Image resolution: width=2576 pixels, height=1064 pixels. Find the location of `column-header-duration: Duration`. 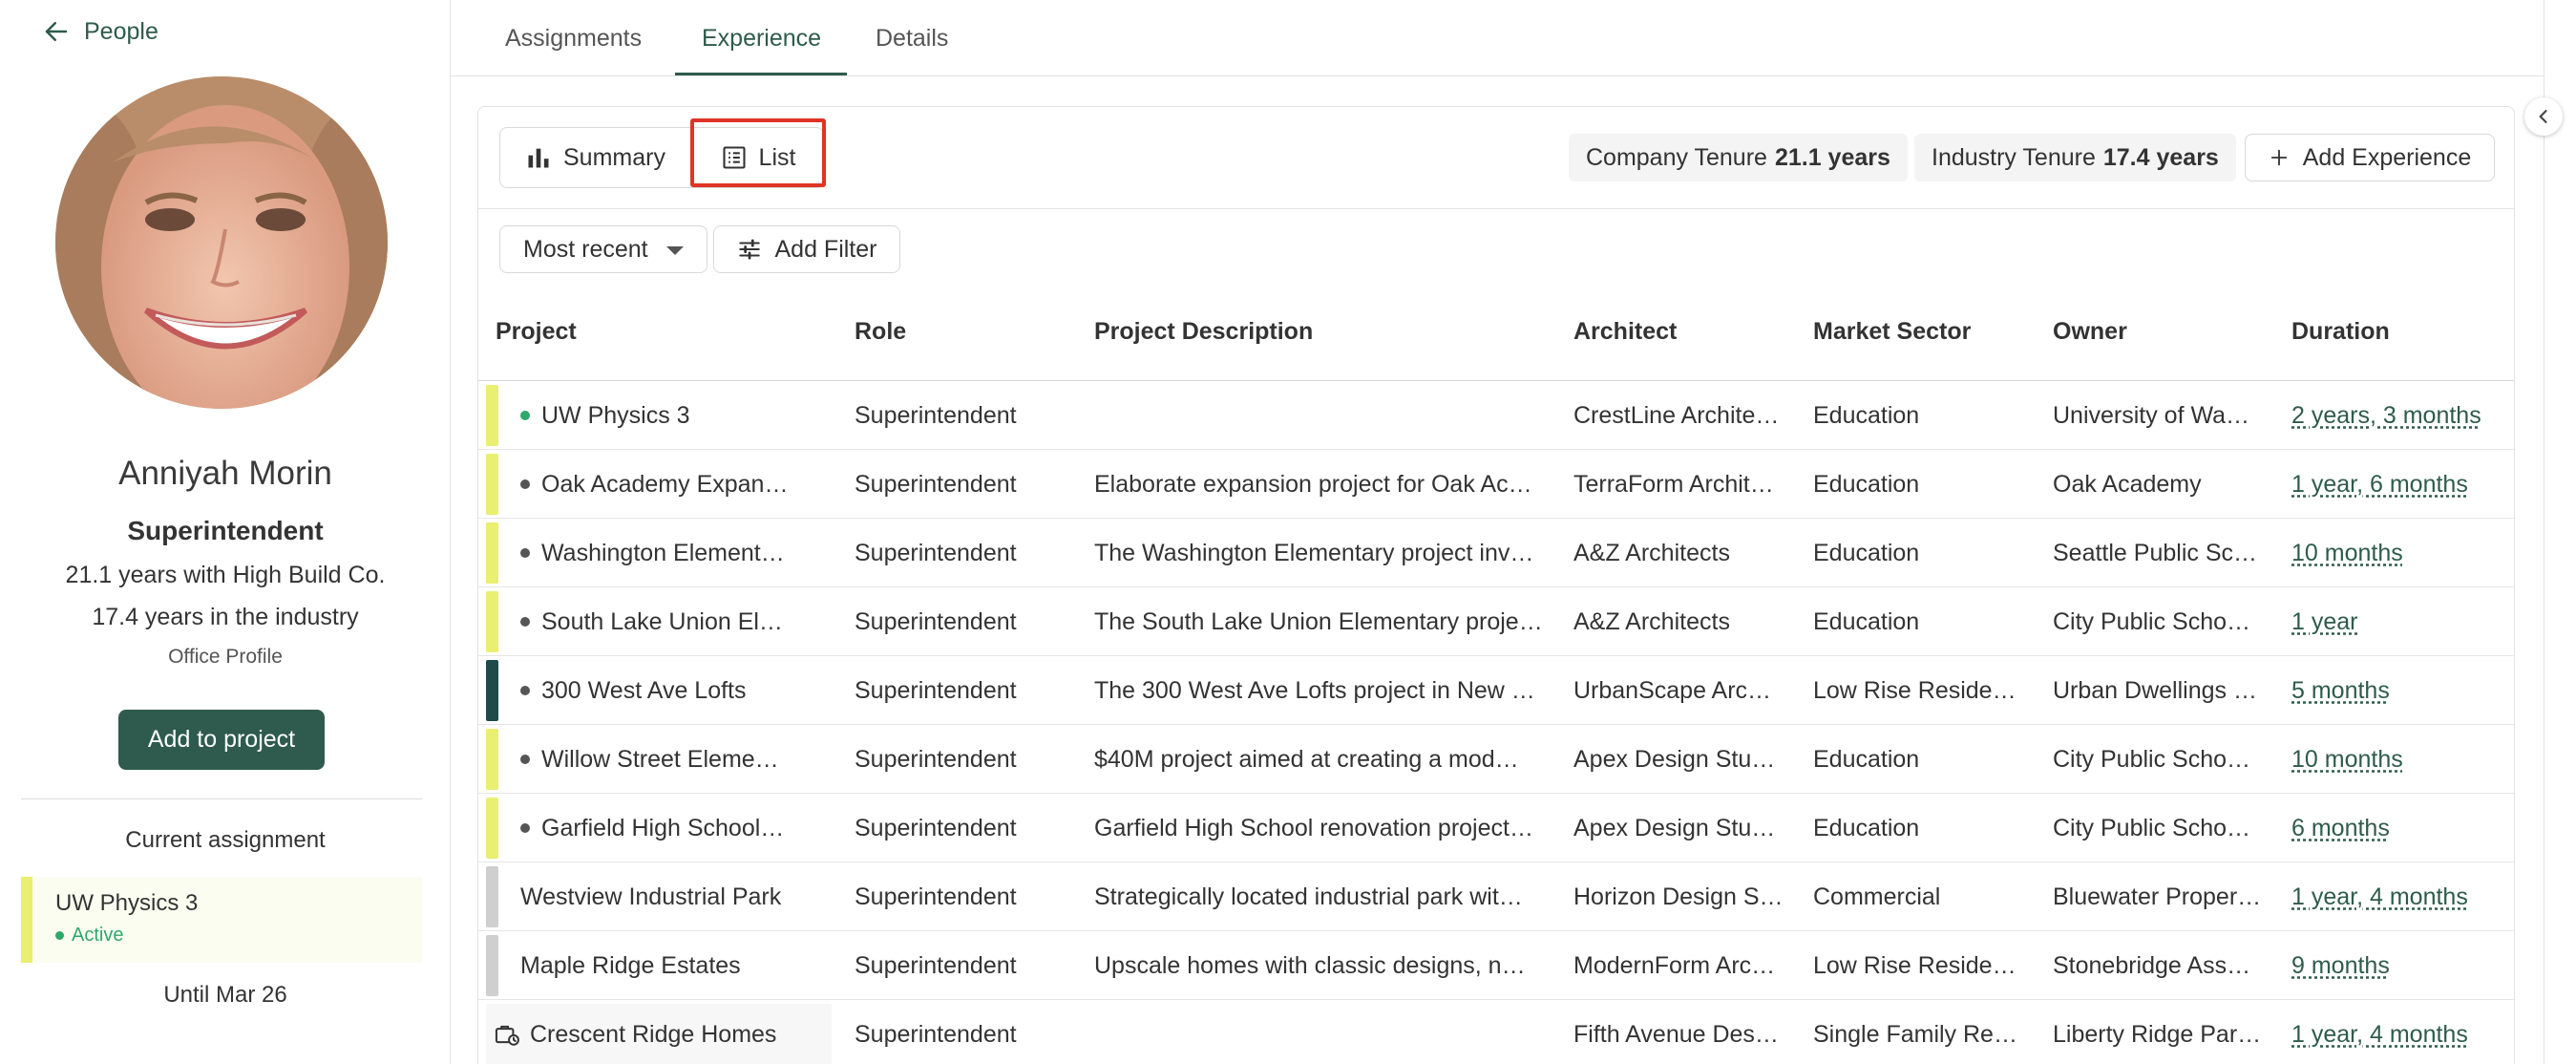

column-header-duration: Duration is located at coordinates (2340, 332).